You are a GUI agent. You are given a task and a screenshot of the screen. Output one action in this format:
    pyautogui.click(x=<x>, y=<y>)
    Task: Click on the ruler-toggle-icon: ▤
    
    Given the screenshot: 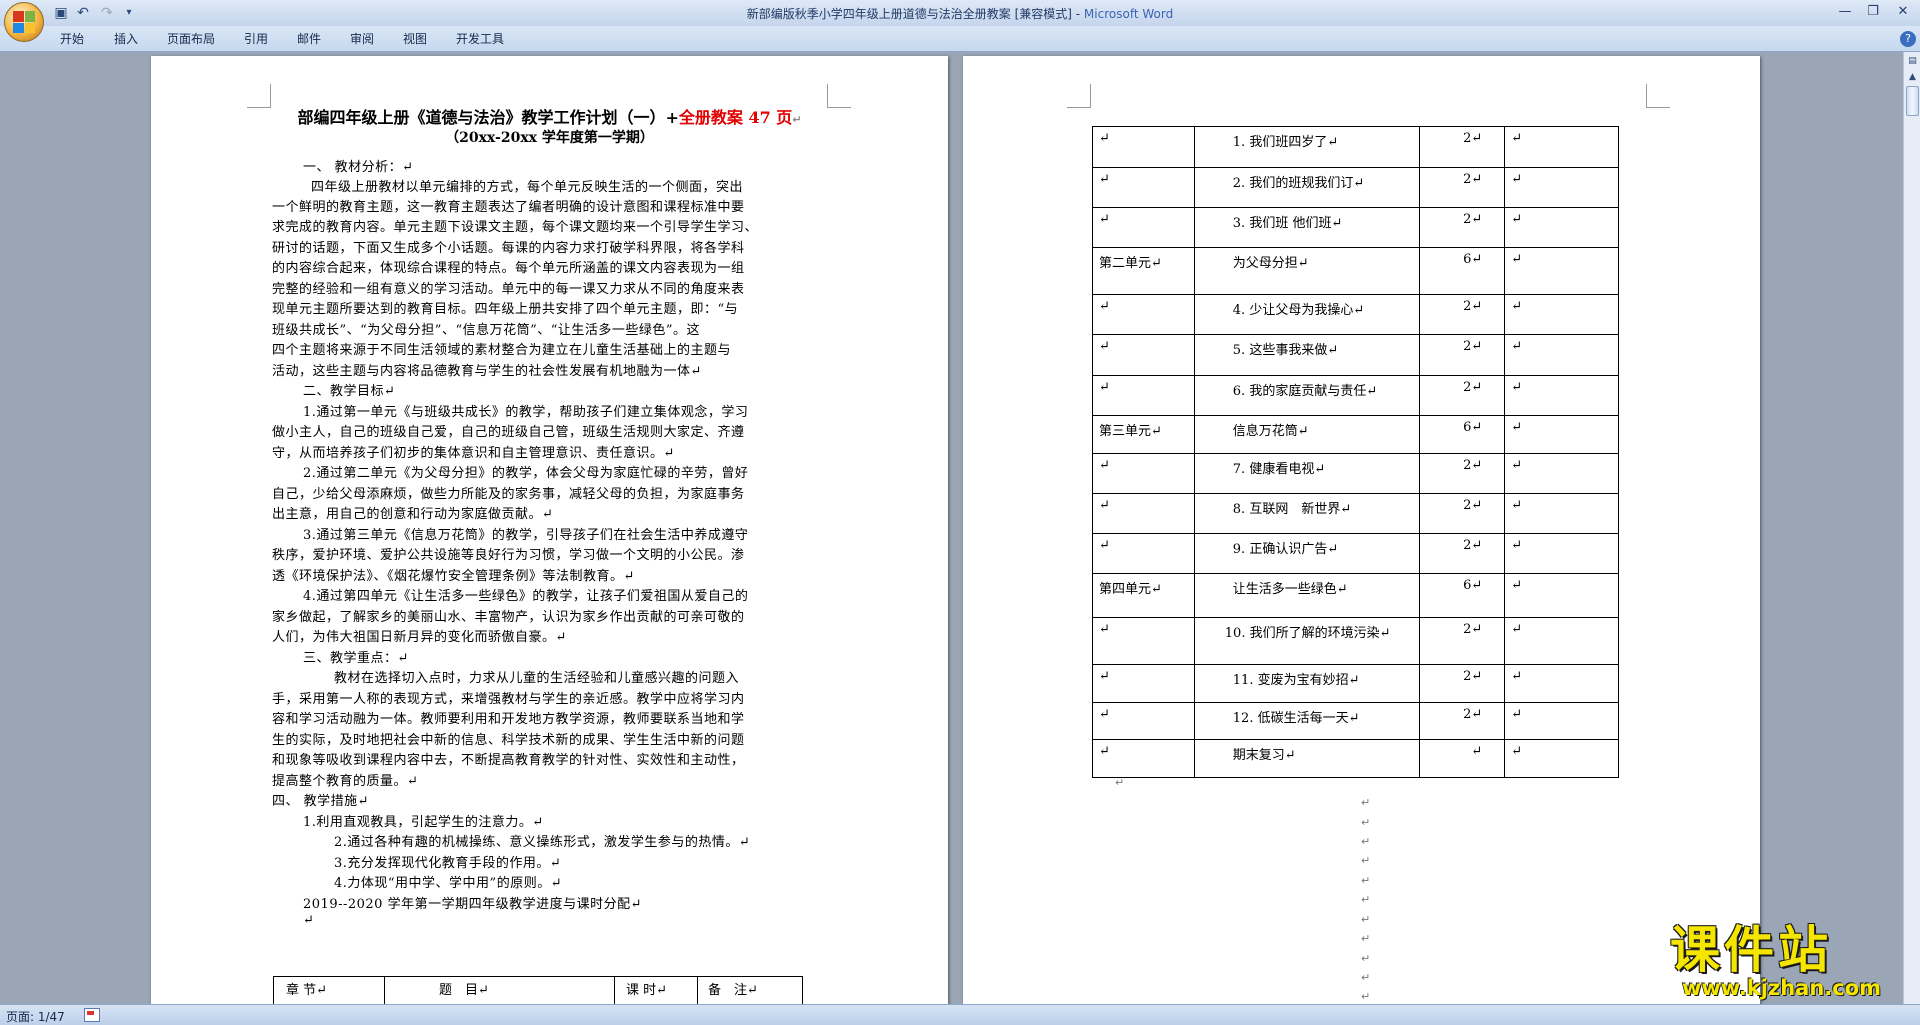 What is the action you would take?
    pyautogui.click(x=1912, y=61)
    